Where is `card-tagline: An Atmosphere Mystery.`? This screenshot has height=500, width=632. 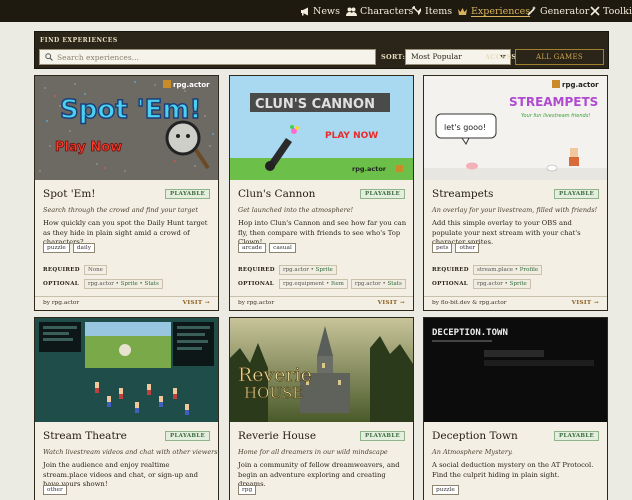
card-tagline: An Atmosphere Mystery. is located at coordinates (472, 452).